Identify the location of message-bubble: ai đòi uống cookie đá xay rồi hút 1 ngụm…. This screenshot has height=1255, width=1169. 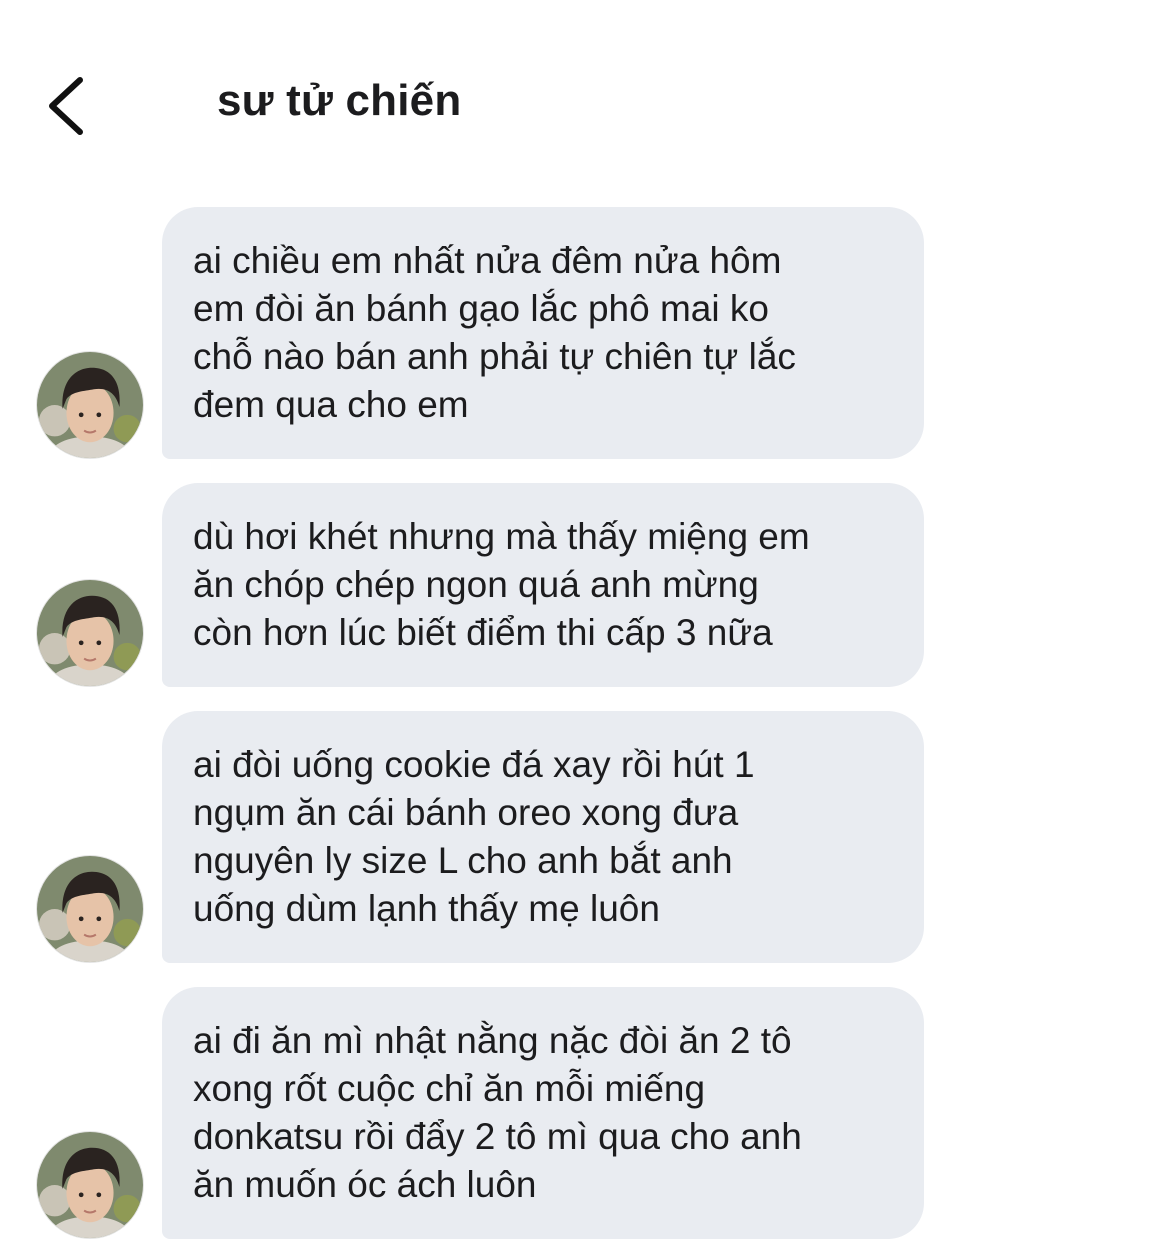
(543, 837).